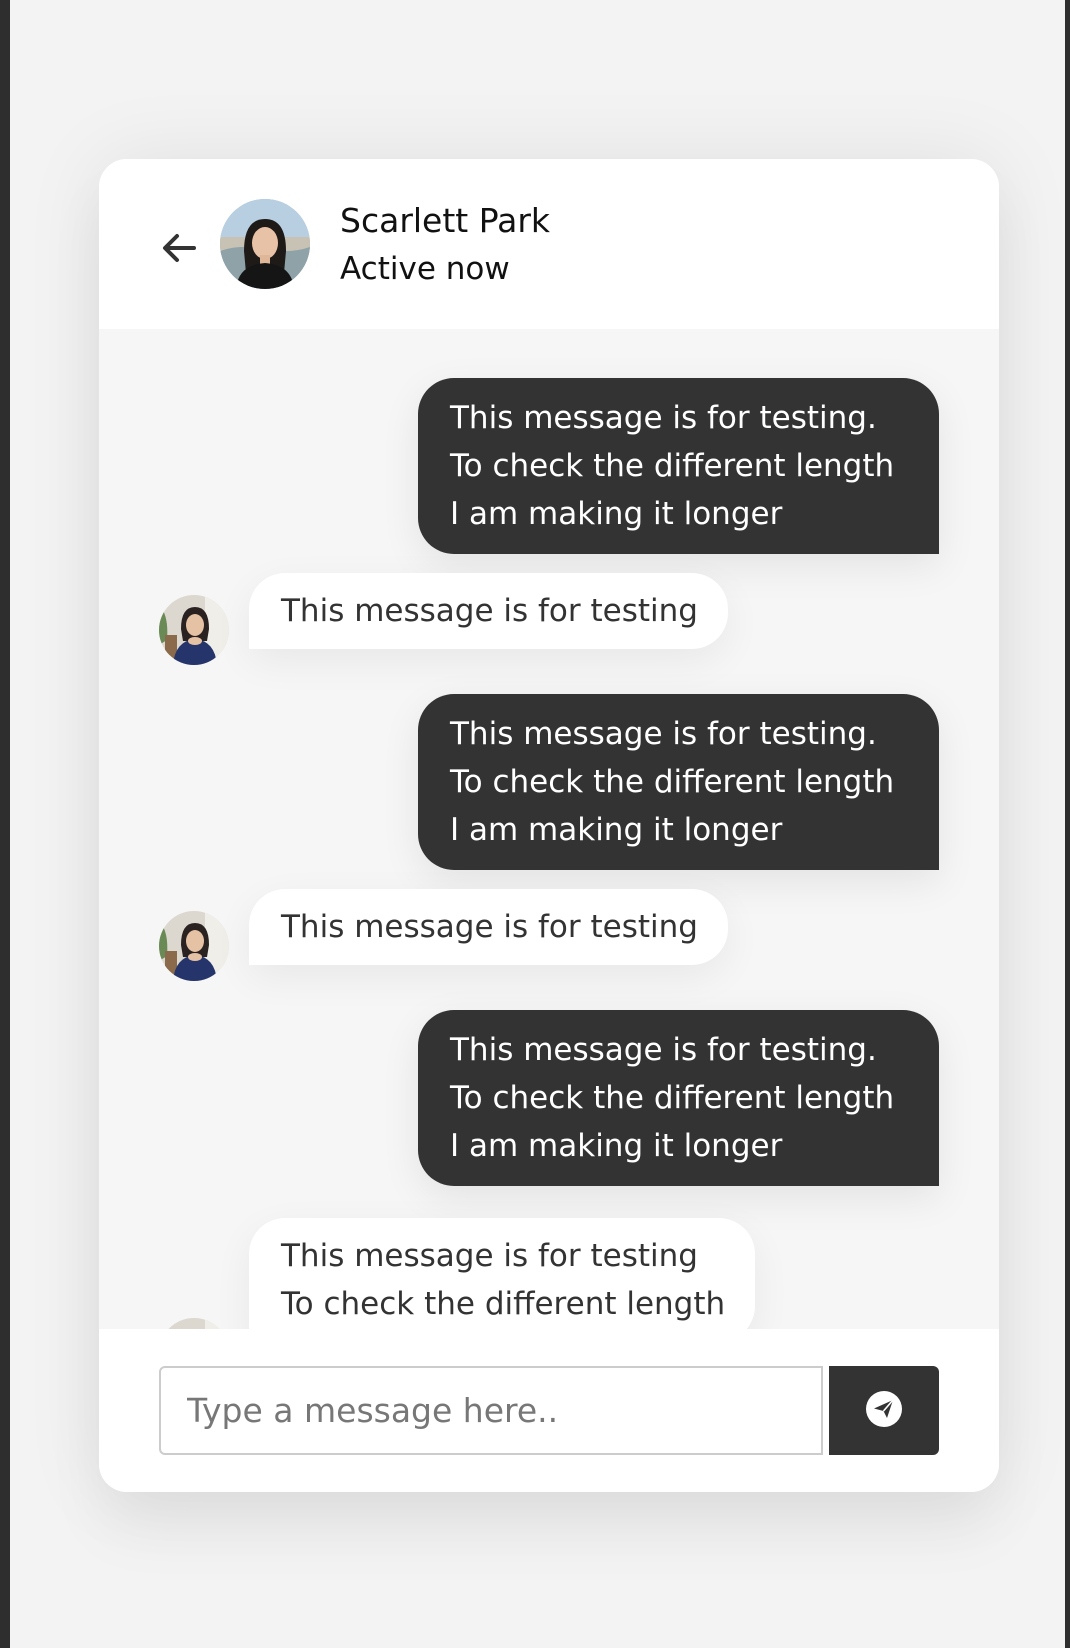 This screenshot has width=1070, height=1648. What do you see at coordinates (445, 245) in the screenshot?
I see `contact-details: Scarlett Park Active now` at bounding box center [445, 245].